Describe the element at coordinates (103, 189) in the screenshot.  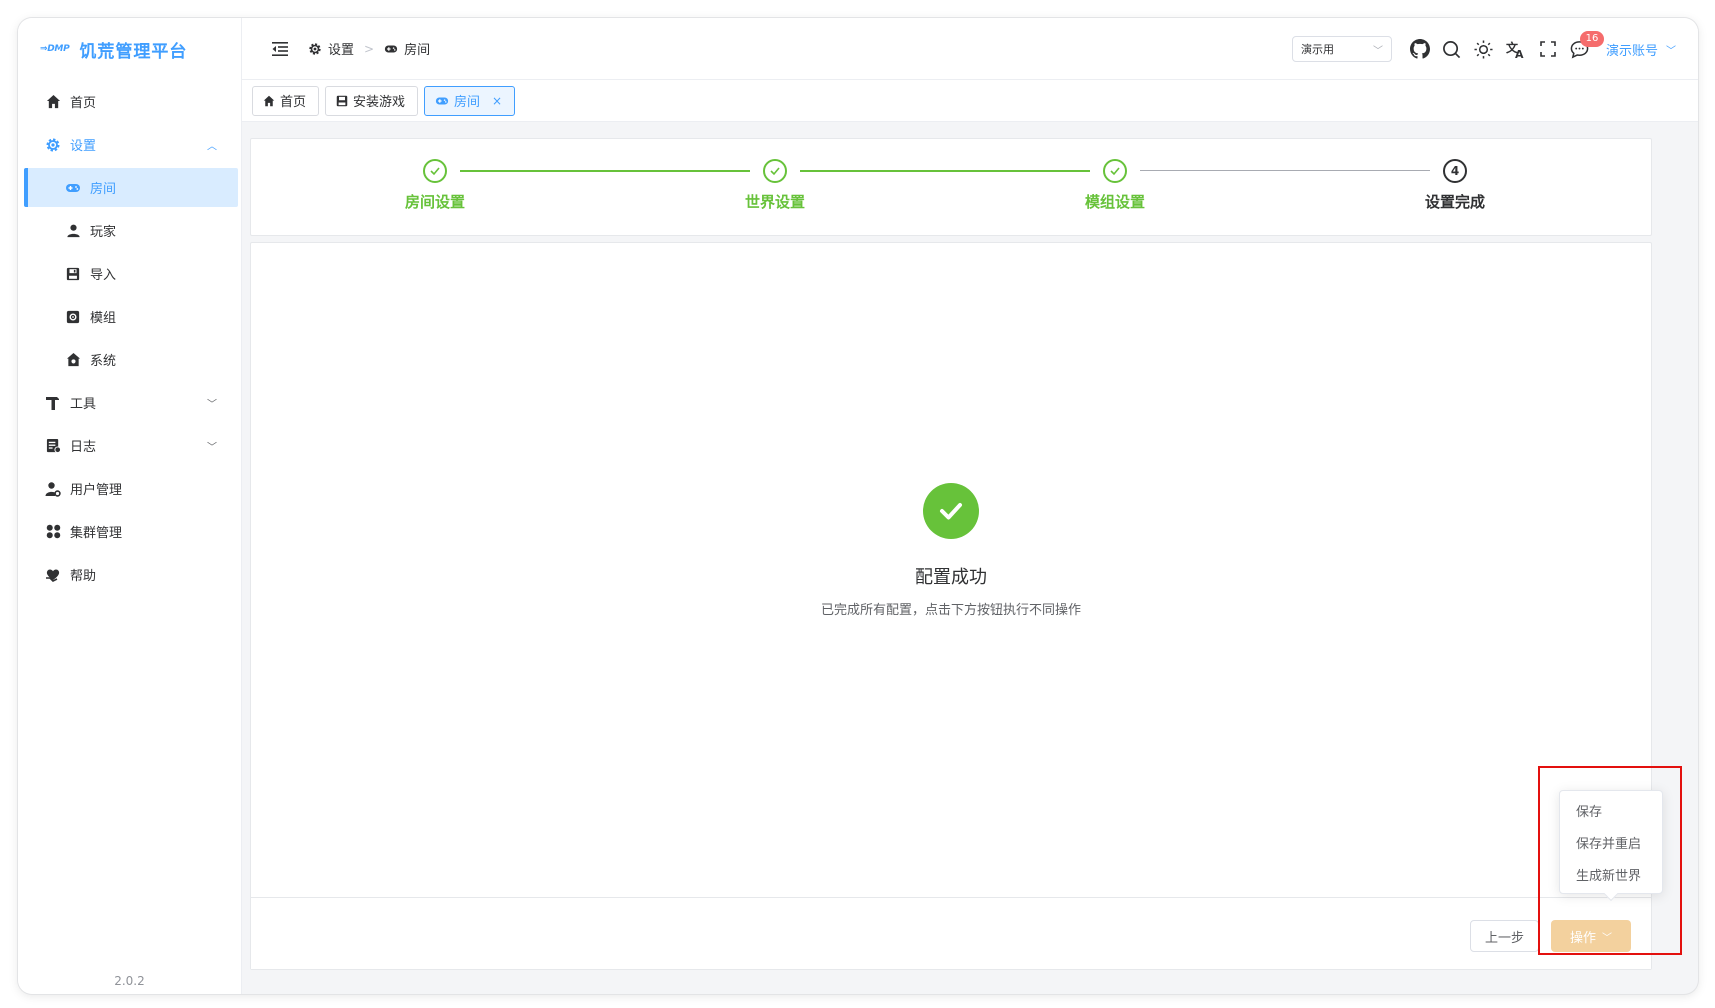
I see `sidebar-item-label: 房间` at that location.